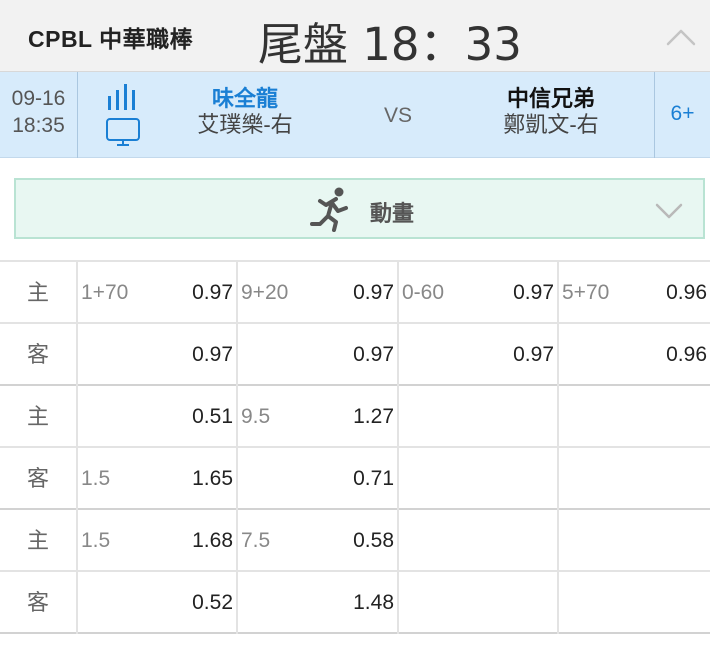 The image size is (710, 648). I want to click on tv-icon, so click(124, 132).